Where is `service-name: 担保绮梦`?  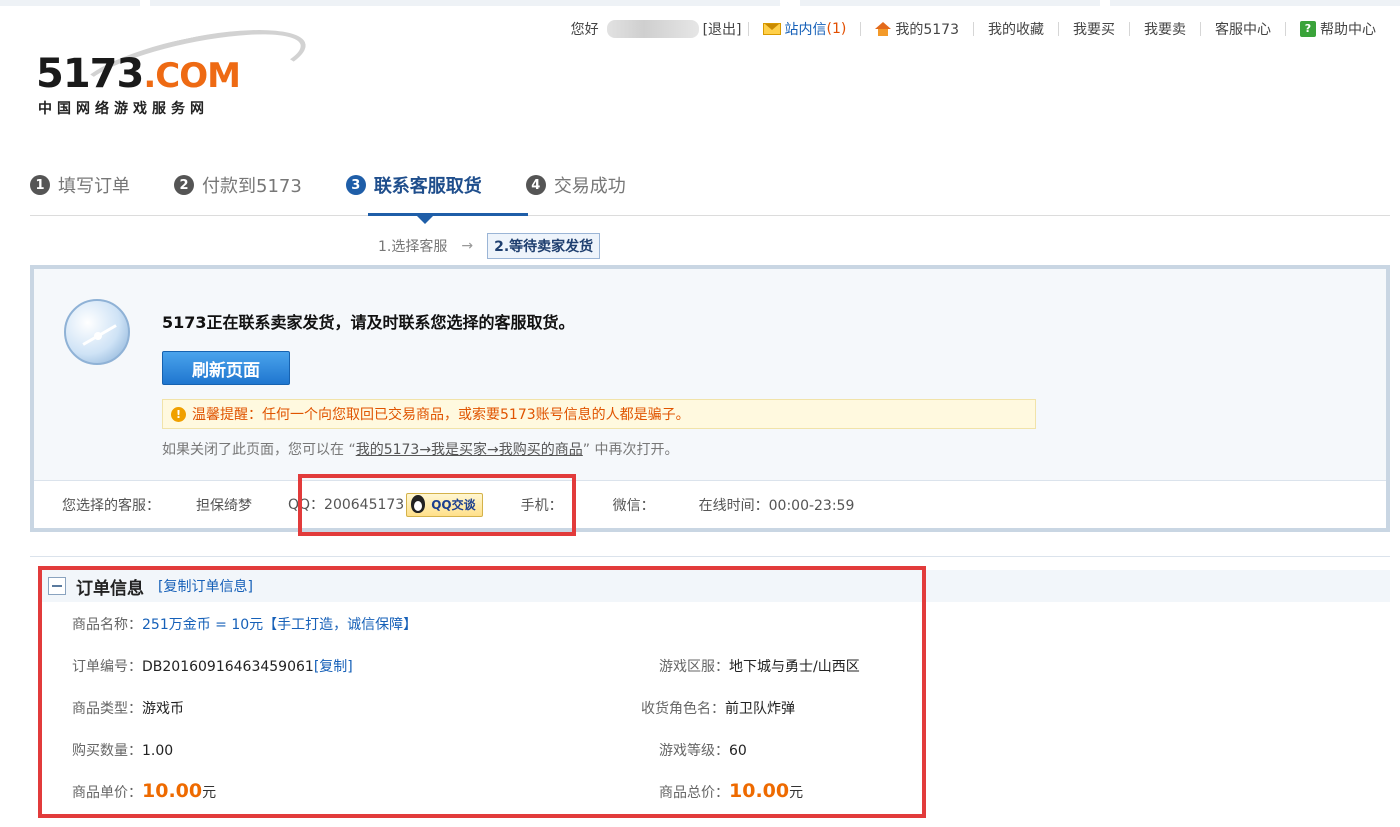 service-name: 担保绮梦 is located at coordinates (224, 505).